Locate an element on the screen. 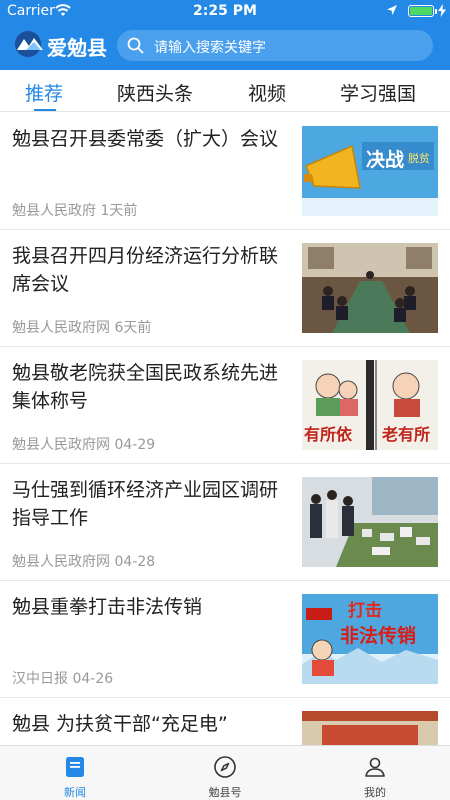 The width and height of the screenshot is (450, 800). news-meta: 勉县人民政府网 6天前 is located at coordinates (81, 327).